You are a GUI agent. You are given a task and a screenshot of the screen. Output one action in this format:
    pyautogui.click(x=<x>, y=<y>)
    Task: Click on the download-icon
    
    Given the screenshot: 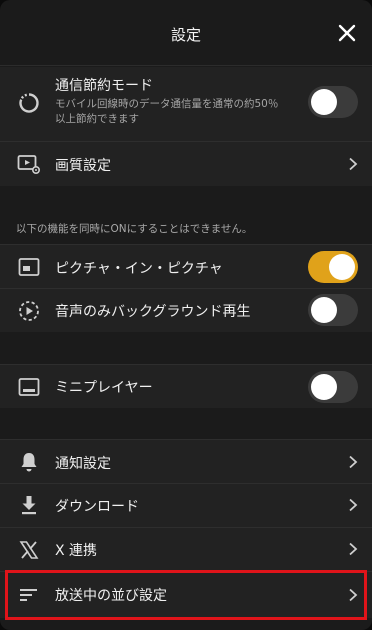 What is the action you would take?
    pyautogui.click(x=29, y=505)
    